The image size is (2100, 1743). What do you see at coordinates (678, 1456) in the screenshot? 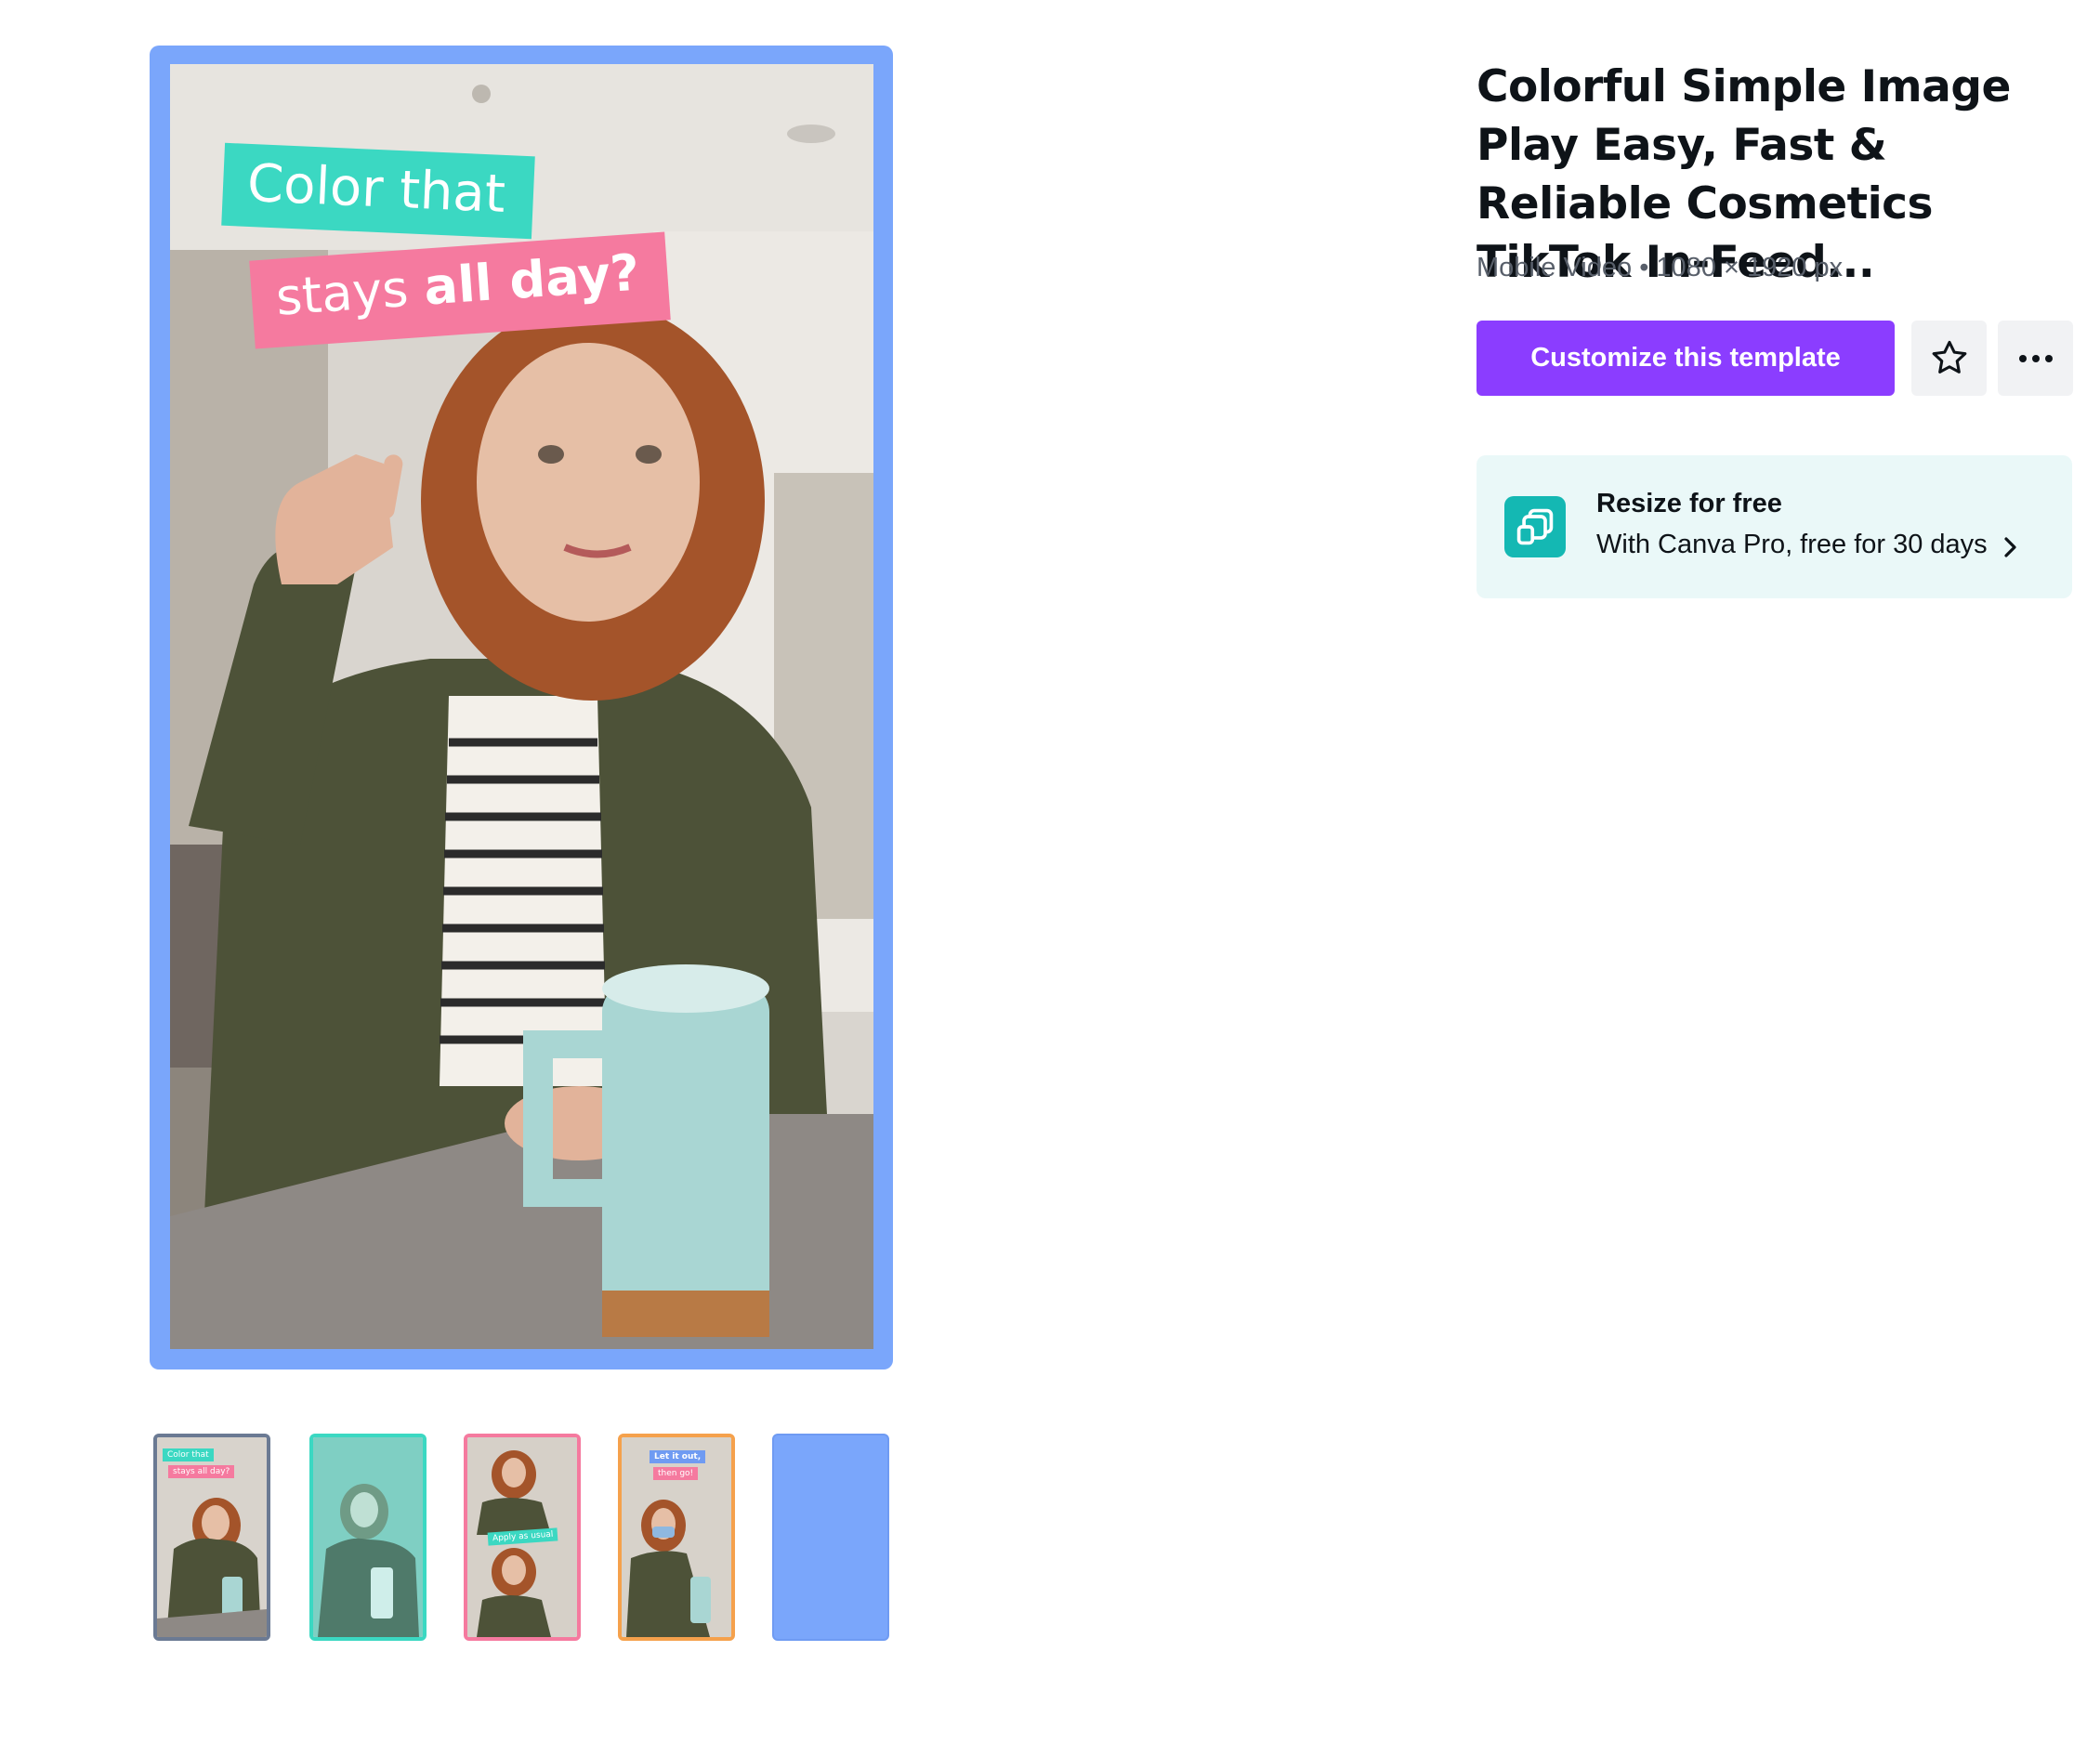
I see `thumbnail-4-caption-1: Let it out,` at bounding box center [678, 1456].